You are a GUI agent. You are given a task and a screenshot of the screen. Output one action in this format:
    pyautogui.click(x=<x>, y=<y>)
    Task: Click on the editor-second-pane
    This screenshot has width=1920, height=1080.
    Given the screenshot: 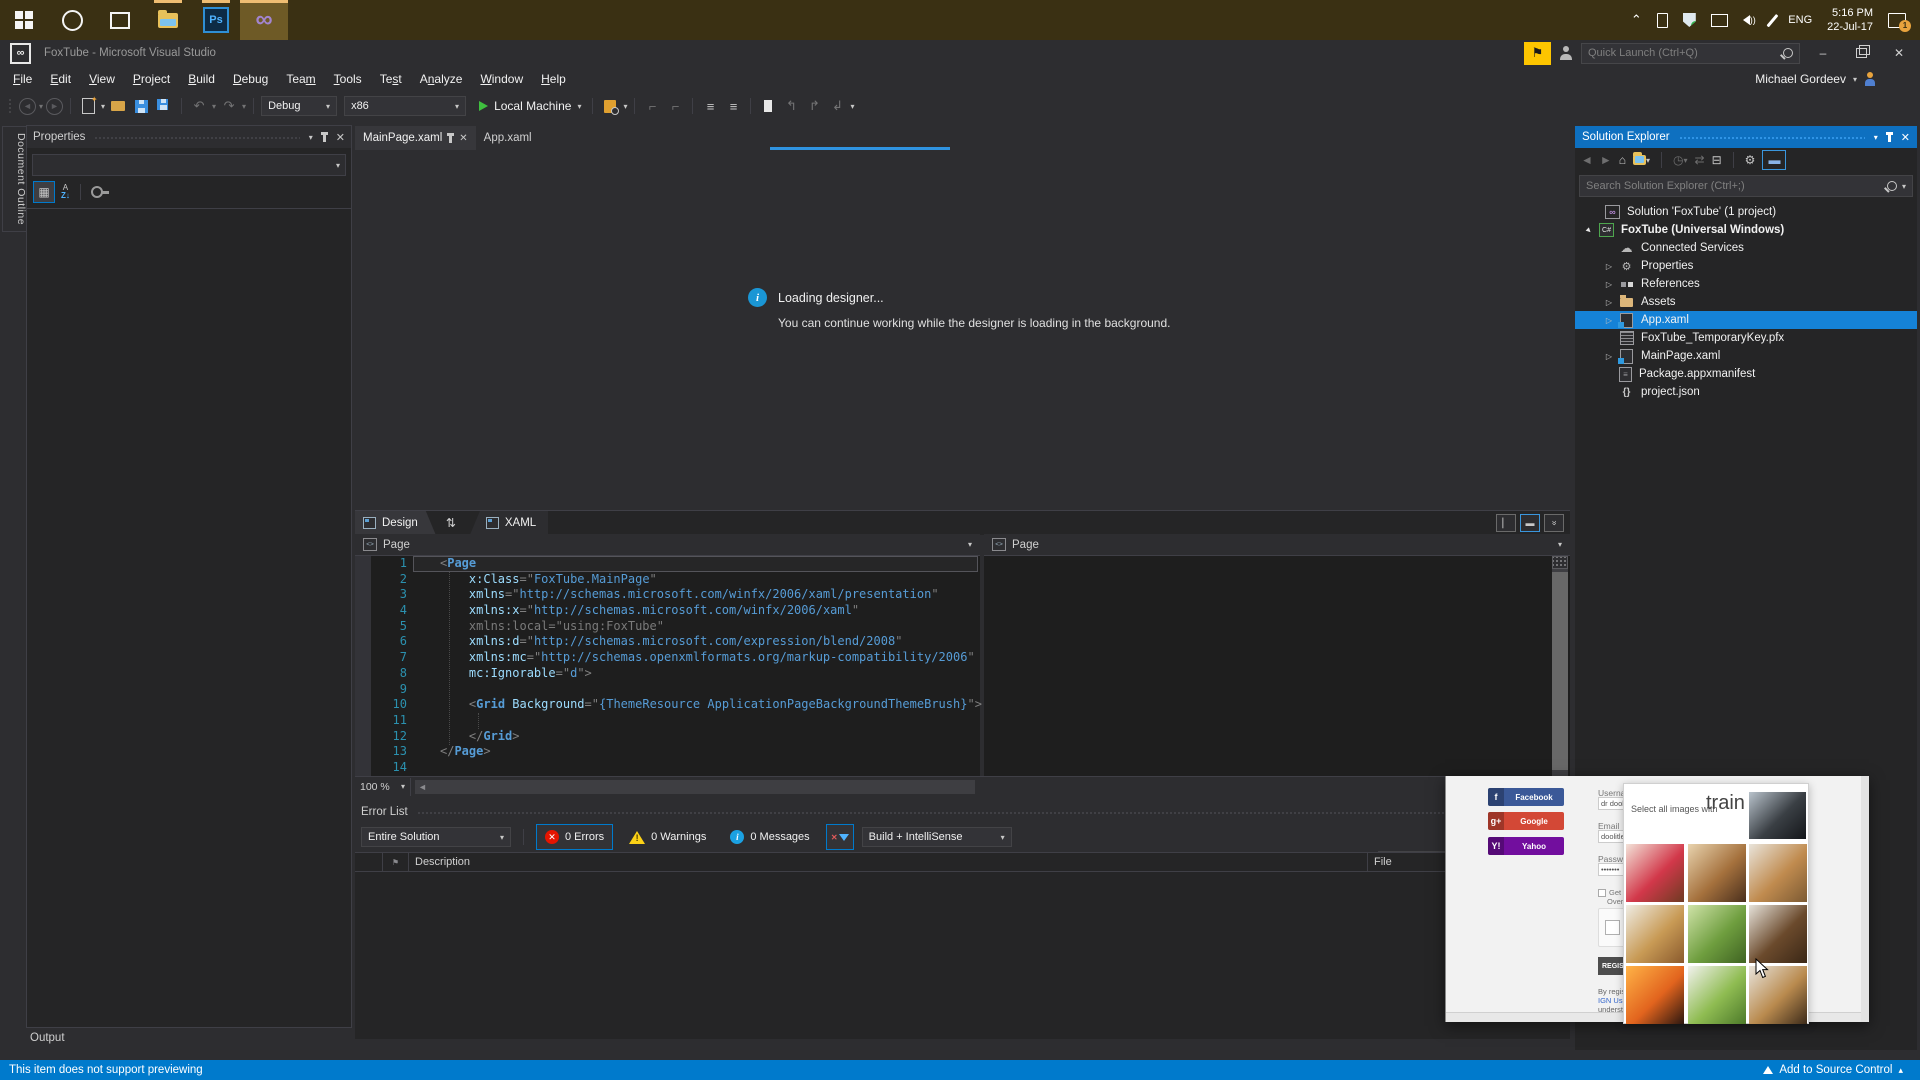 What is the action you would take?
    pyautogui.click(x=1277, y=666)
    